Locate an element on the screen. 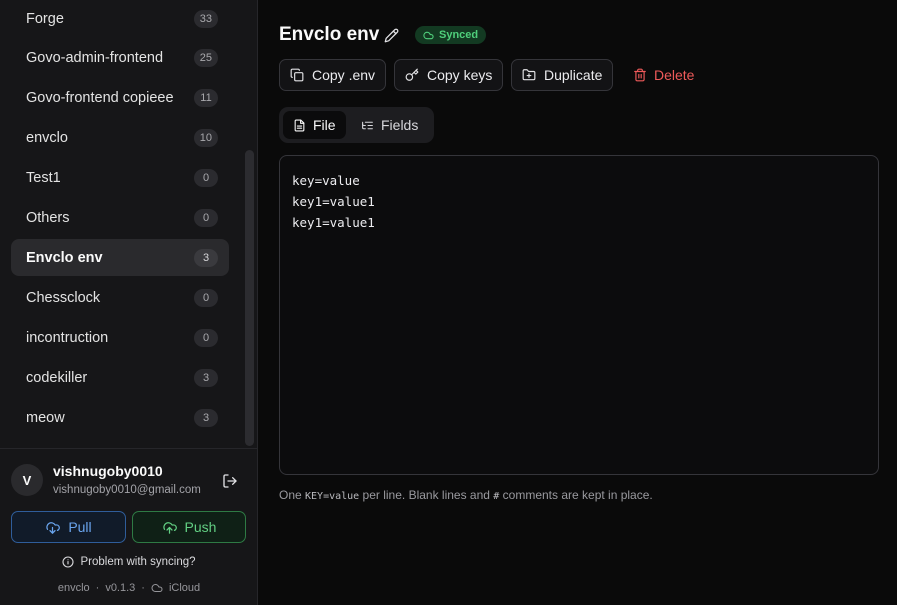 Image resolution: width=897 pixels, height=605 pixels. editor-line: key=value is located at coordinates (326, 180).